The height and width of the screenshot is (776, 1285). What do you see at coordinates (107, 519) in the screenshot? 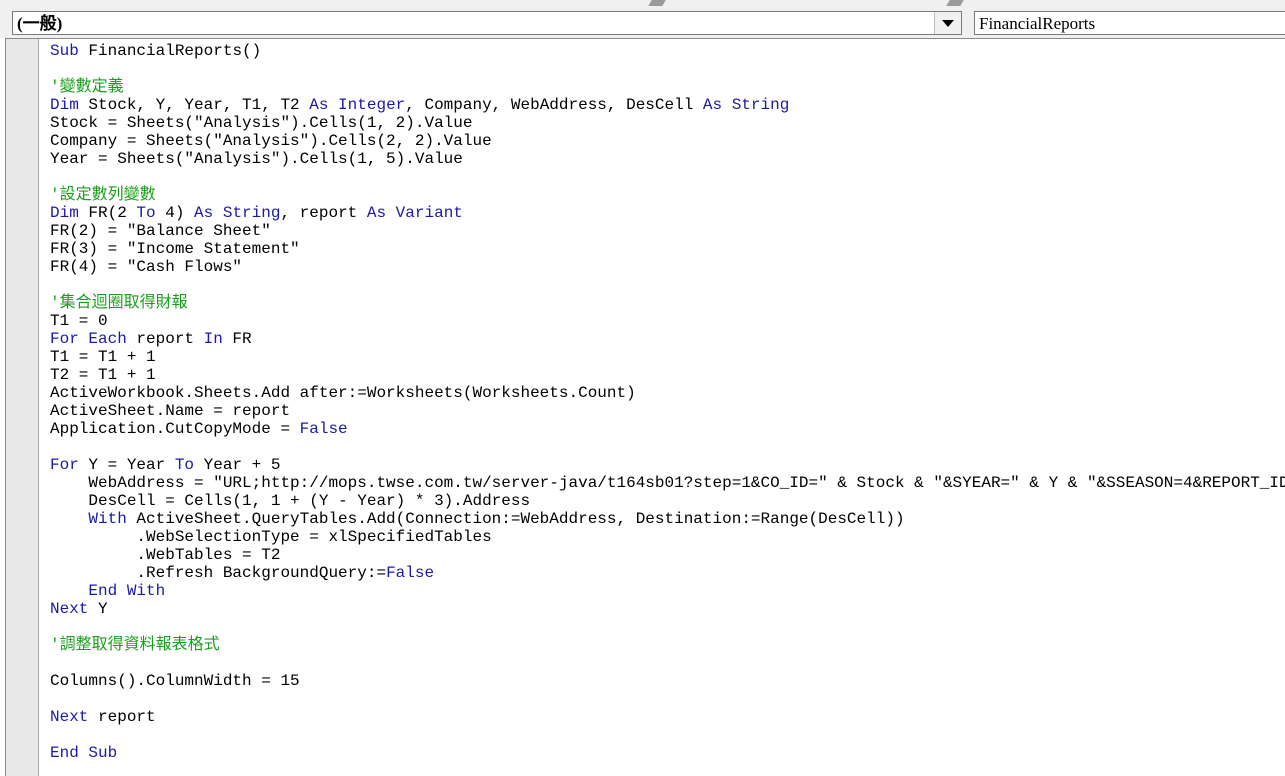
I see `code-keyword: With` at bounding box center [107, 519].